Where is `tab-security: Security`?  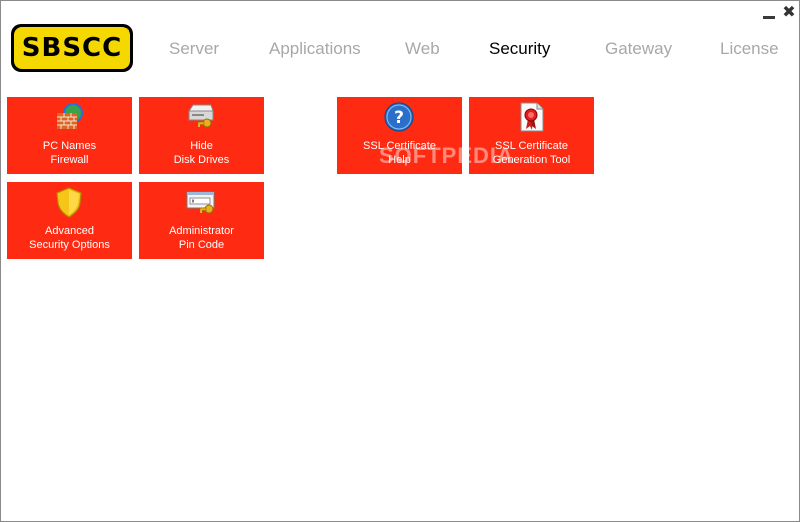 tab-security: Security is located at coordinates (519, 49).